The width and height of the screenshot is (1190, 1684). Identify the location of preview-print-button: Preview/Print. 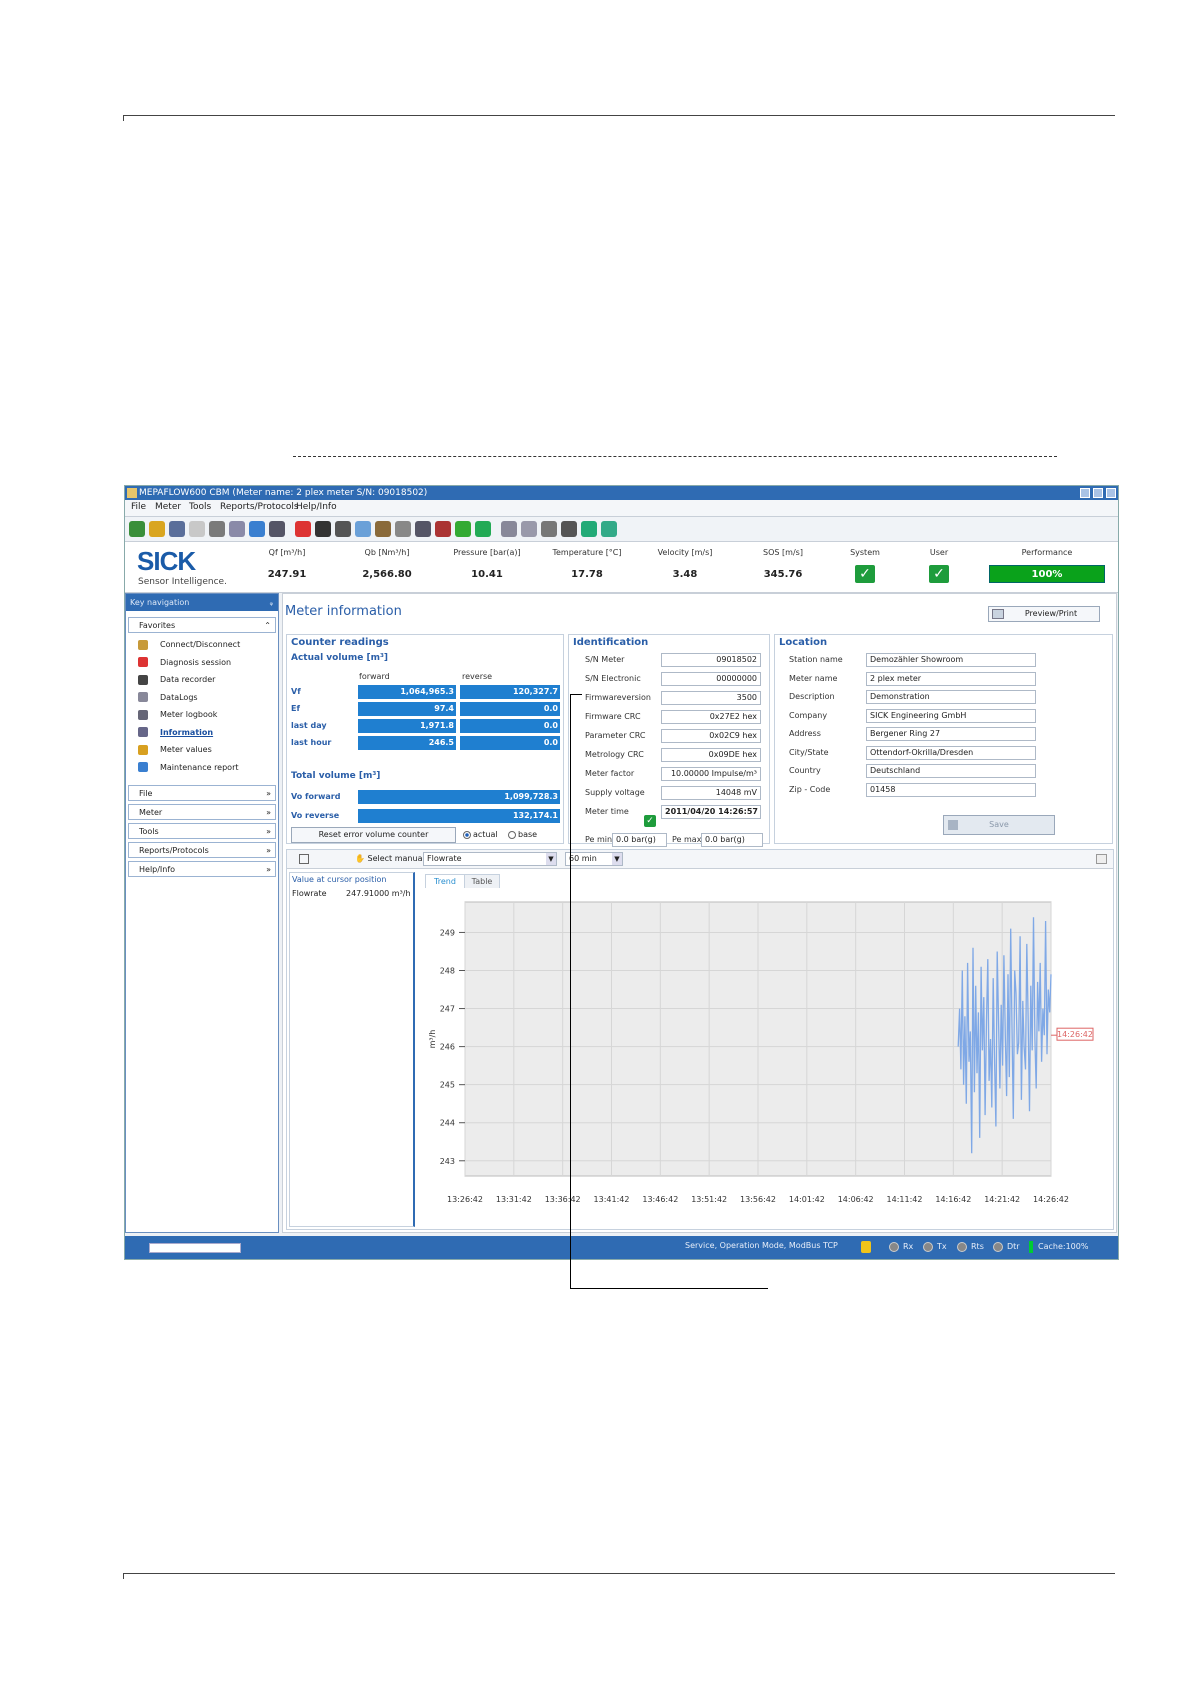
(1044, 614).